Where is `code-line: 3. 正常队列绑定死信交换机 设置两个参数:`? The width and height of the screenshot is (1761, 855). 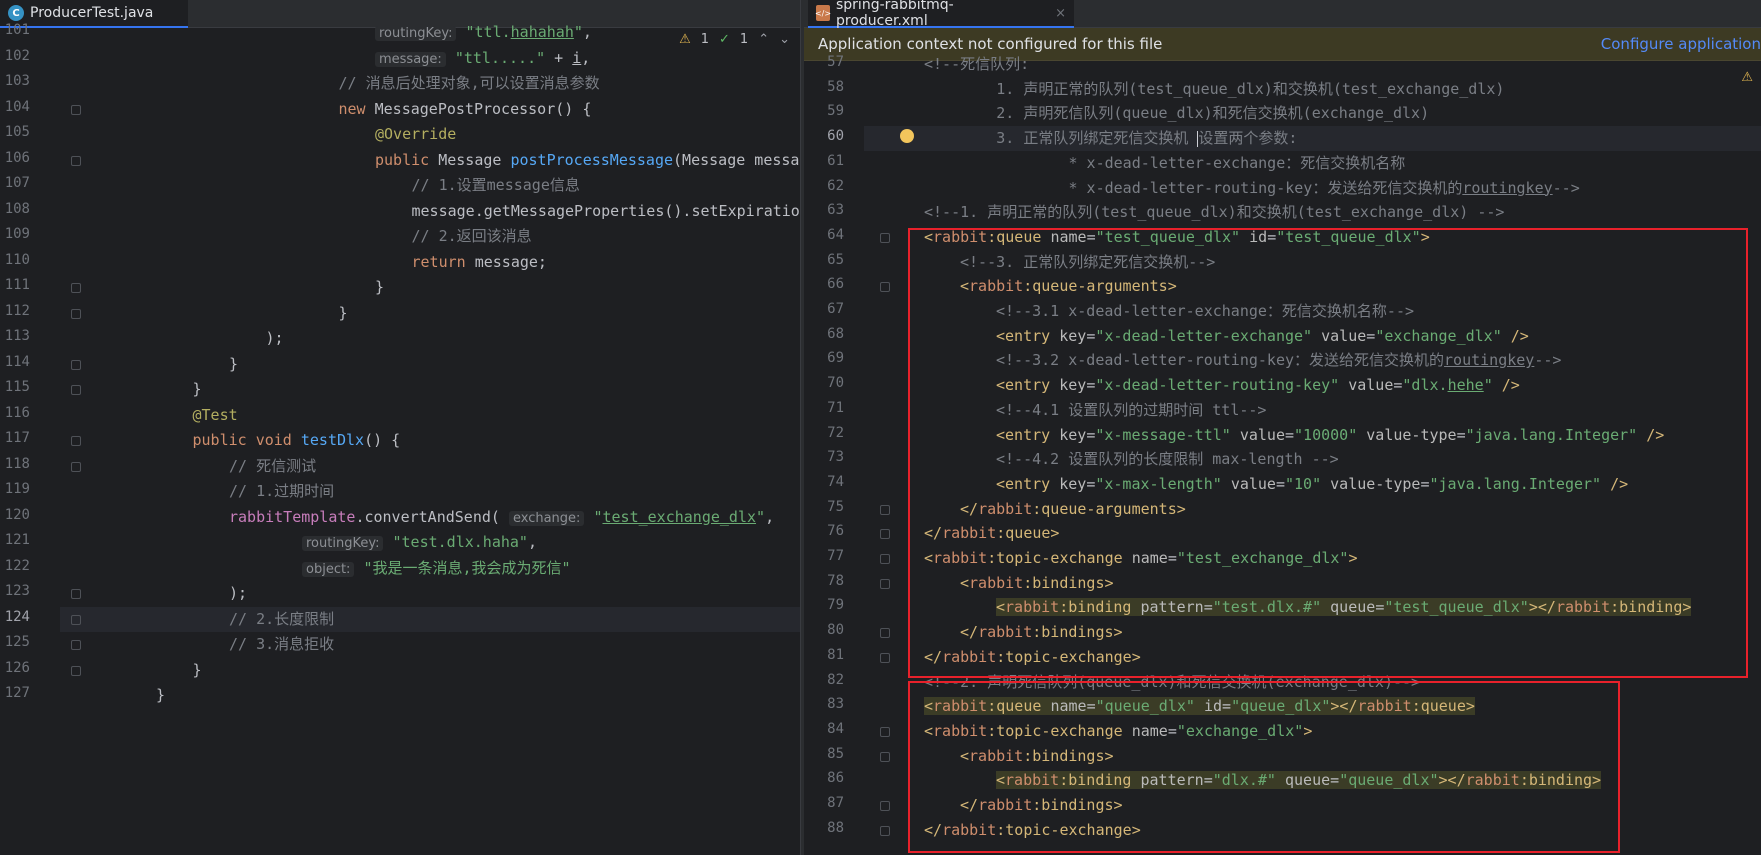
code-line: 3. 正常队列绑定死信交换机 设置两个参数: is located at coordinates (1110, 138).